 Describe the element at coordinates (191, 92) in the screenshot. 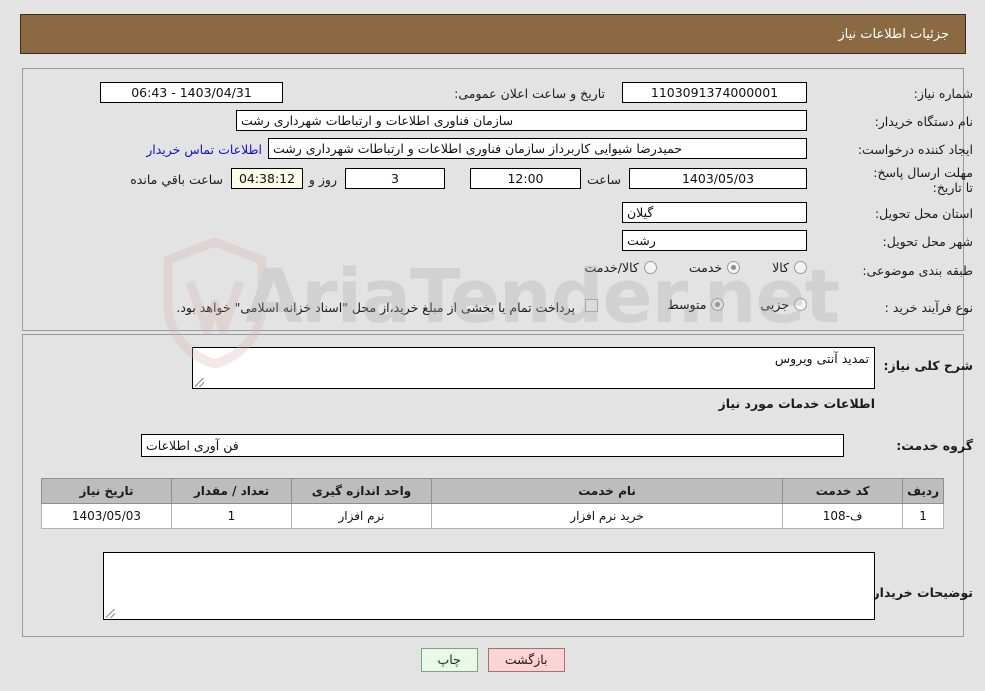

I see `announce-datetime-field: 1403/04/31 - 06:43` at that location.